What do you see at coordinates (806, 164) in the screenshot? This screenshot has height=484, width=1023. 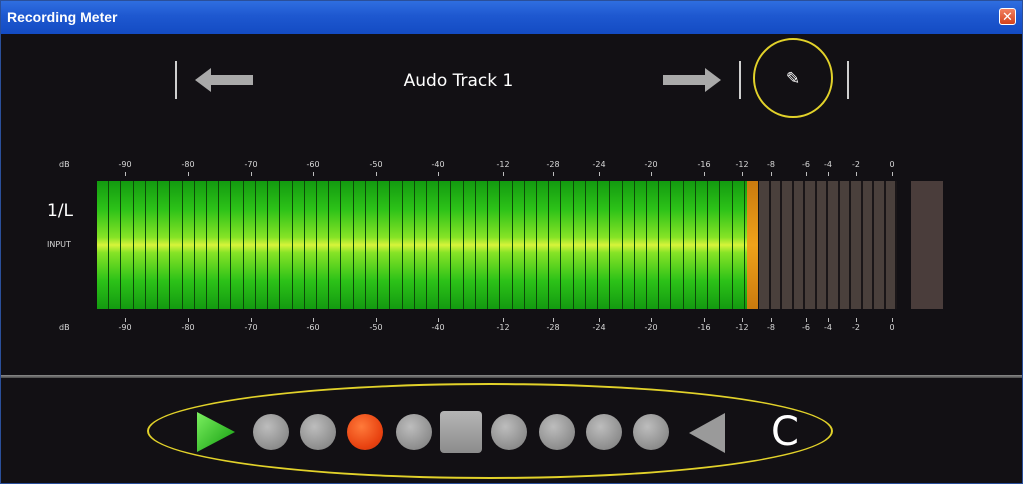 I see `scale-tick-label: -6` at bounding box center [806, 164].